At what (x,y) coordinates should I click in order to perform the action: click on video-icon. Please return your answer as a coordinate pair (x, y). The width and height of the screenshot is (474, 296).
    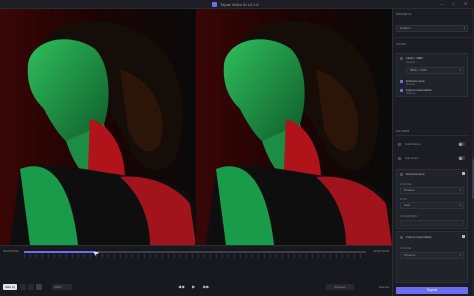
    Looking at the image, I should click on (401, 58).